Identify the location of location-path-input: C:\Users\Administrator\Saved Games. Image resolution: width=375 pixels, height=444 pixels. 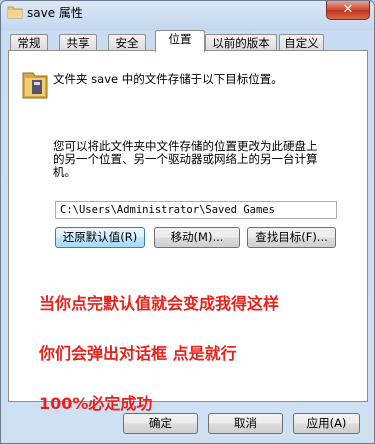
(196, 210).